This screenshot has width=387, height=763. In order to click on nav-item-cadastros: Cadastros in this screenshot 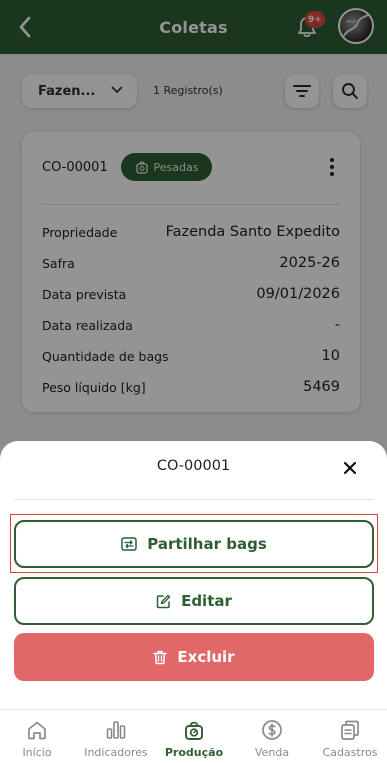, I will do `click(349, 740)`.